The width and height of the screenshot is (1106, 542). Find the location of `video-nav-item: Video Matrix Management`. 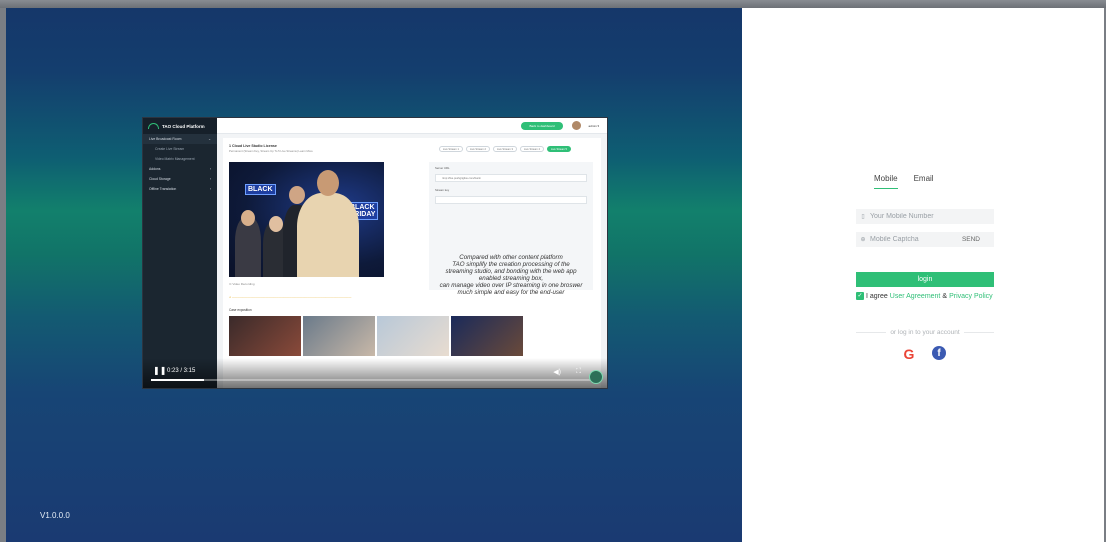

video-nav-item: Video Matrix Management is located at coordinates (175, 159).